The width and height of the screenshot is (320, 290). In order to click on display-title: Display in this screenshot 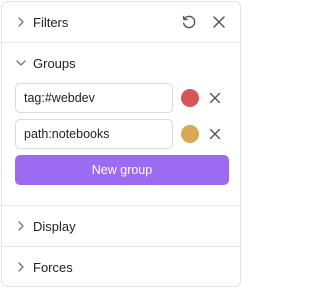, I will do `click(54, 226)`.